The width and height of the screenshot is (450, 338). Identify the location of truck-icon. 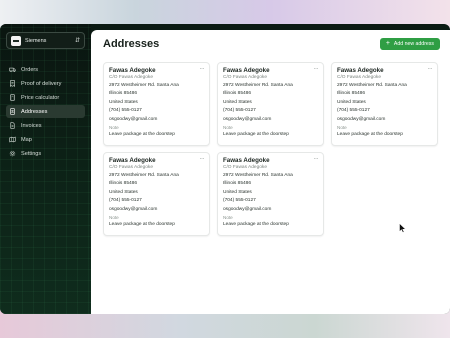
(12, 69).